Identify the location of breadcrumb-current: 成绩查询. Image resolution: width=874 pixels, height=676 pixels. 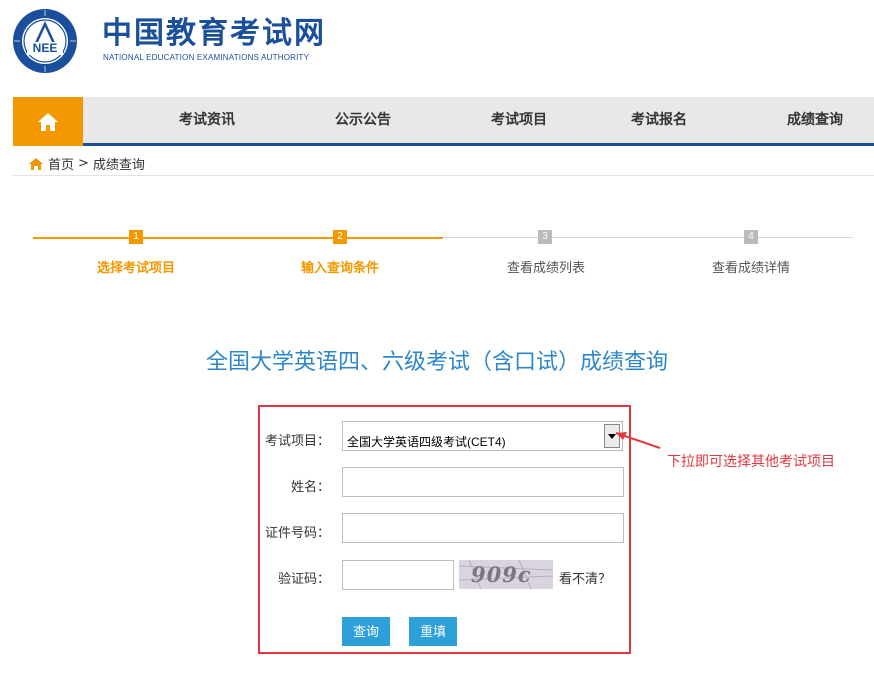
(118, 165).